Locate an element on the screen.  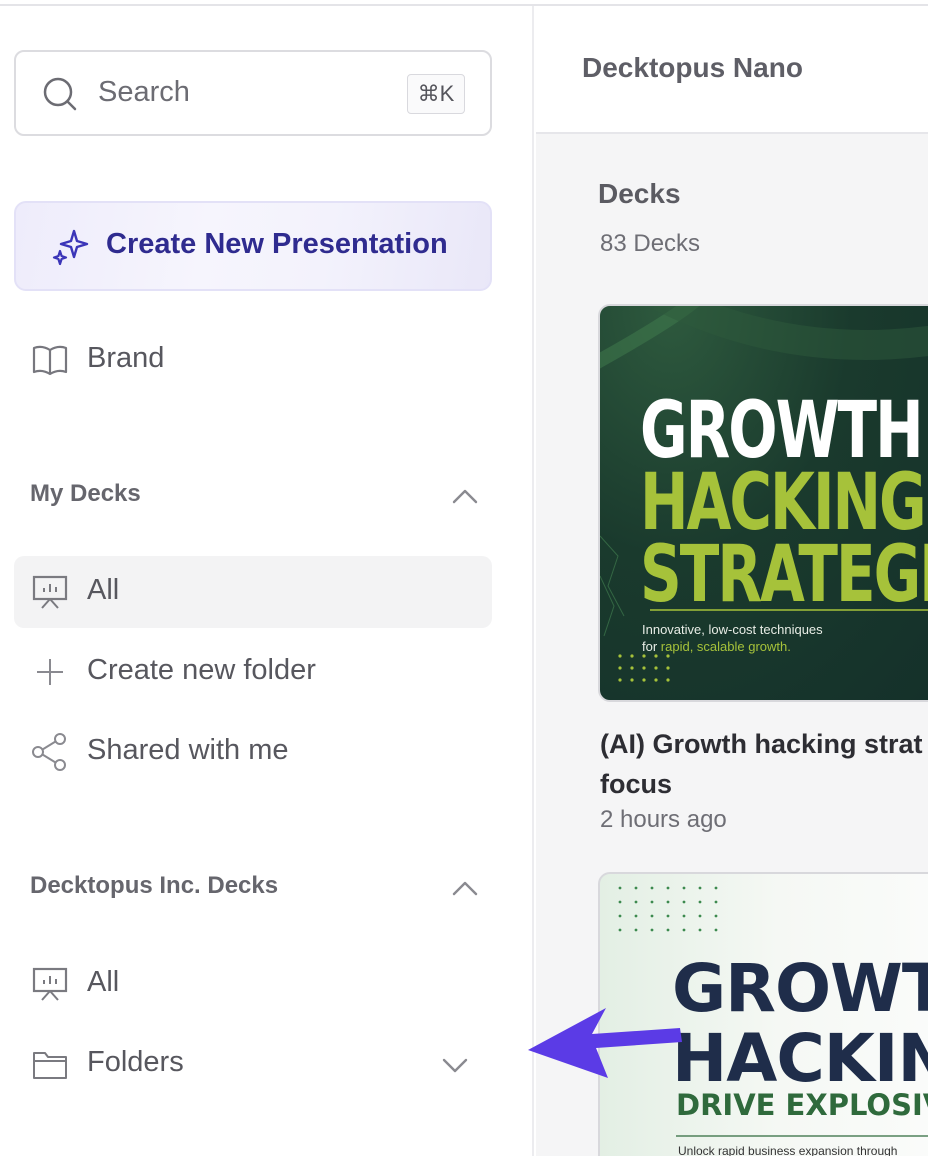
thumbnail-subtitle-1: Unlock rapid business expansion through is located at coordinates (788, 1150).